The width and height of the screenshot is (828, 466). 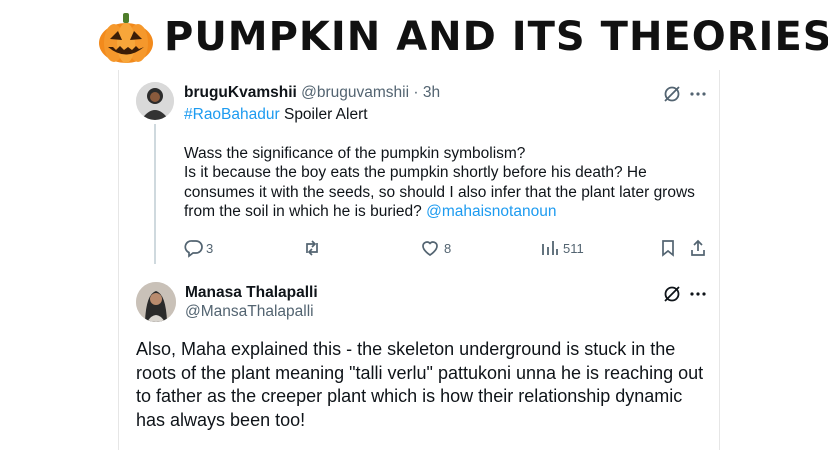 I want to click on bookmark-icon, so click(x=668, y=248).